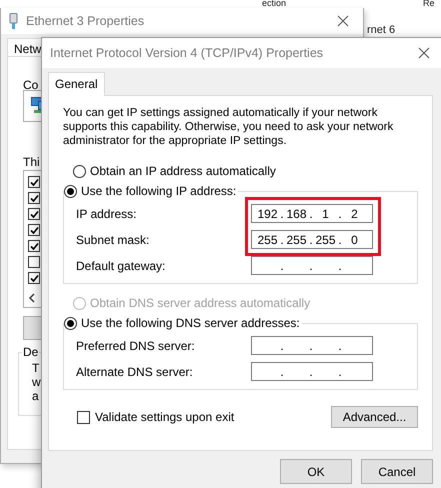 Image resolution: width=441 pixels, height=488 pixels. Describe the element at coordinates (136, 345) in the screenshot. I see `field-label: Preferred DNS server:` at that location.